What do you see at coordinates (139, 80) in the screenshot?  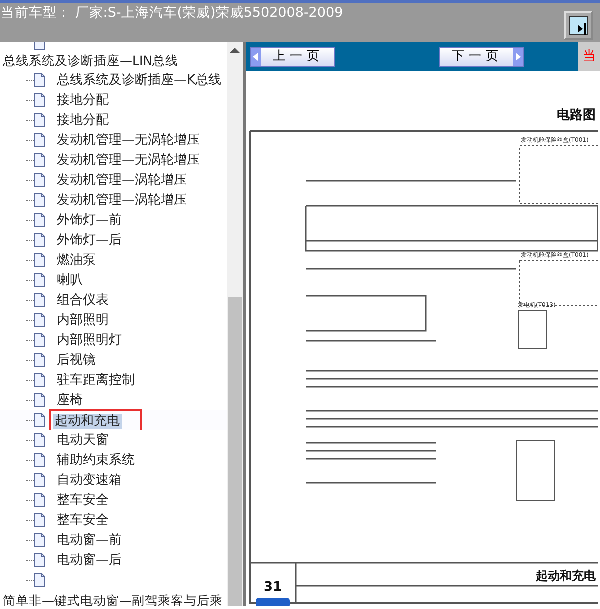 I see `tree-item: 总线系统及诊断插座—K总线` at bounding box center [139, 80].